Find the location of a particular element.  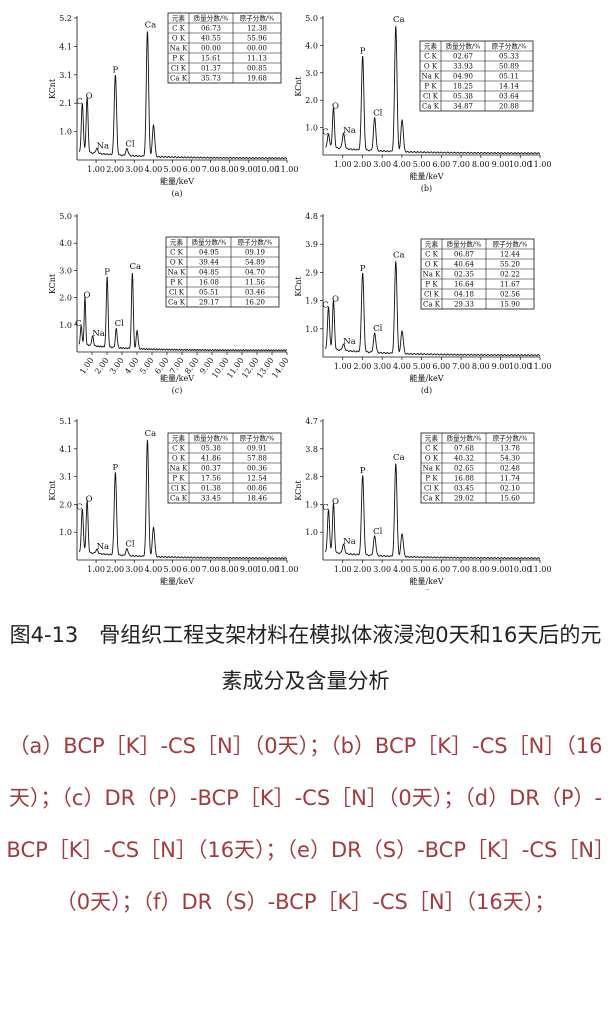

table-cell: 02.56 is located at coordinates (510, 295).